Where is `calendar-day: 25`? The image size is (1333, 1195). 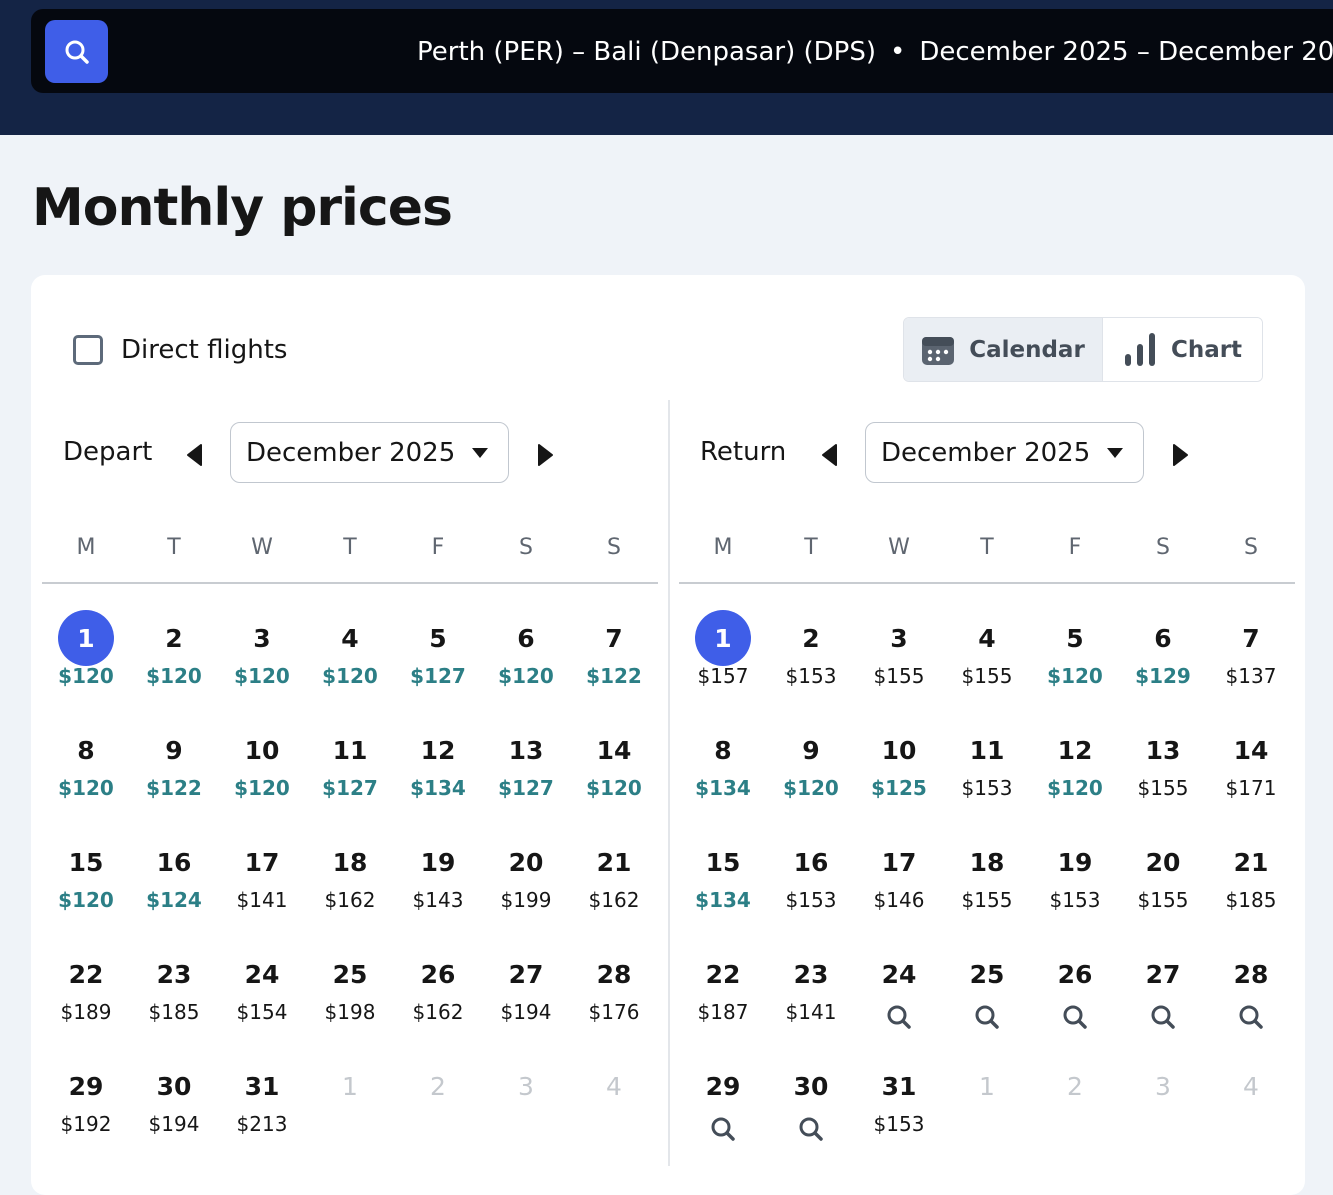 calendar-day: 25 is located at coordinates (987, 1002).